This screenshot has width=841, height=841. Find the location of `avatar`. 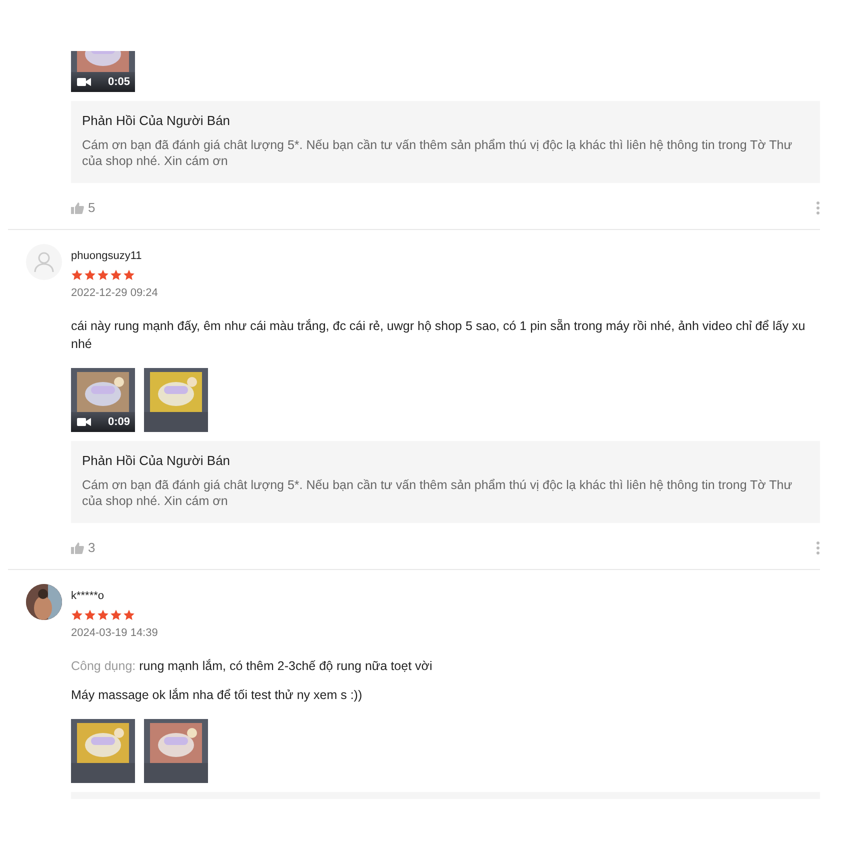

avatar is located at coordinates (44, 262).